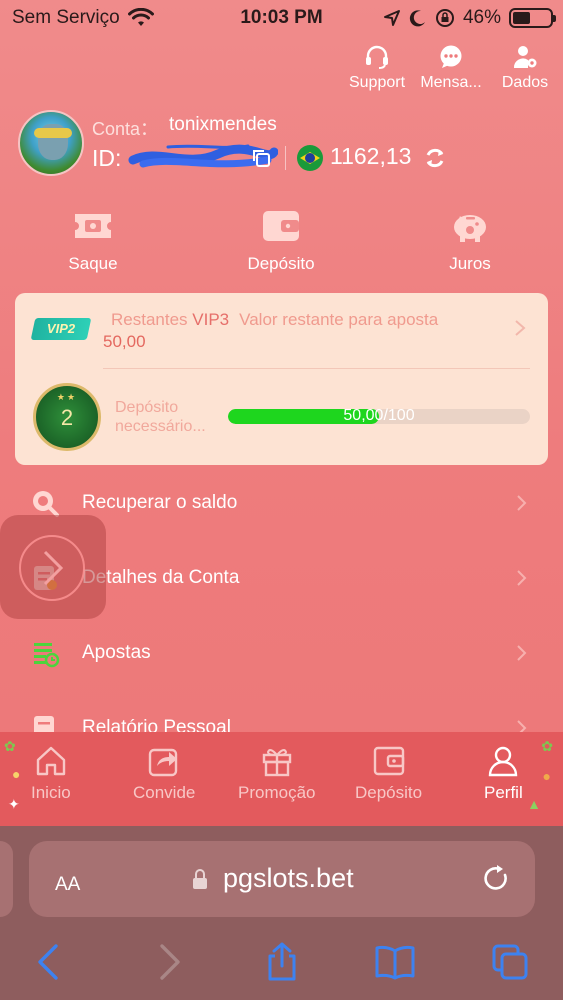 This screenshot has height=1000, width=563. What do you see at coordinates (525, 82) in the screenshot?
I see `data-label: Dados` at bounding box center [525, 82].